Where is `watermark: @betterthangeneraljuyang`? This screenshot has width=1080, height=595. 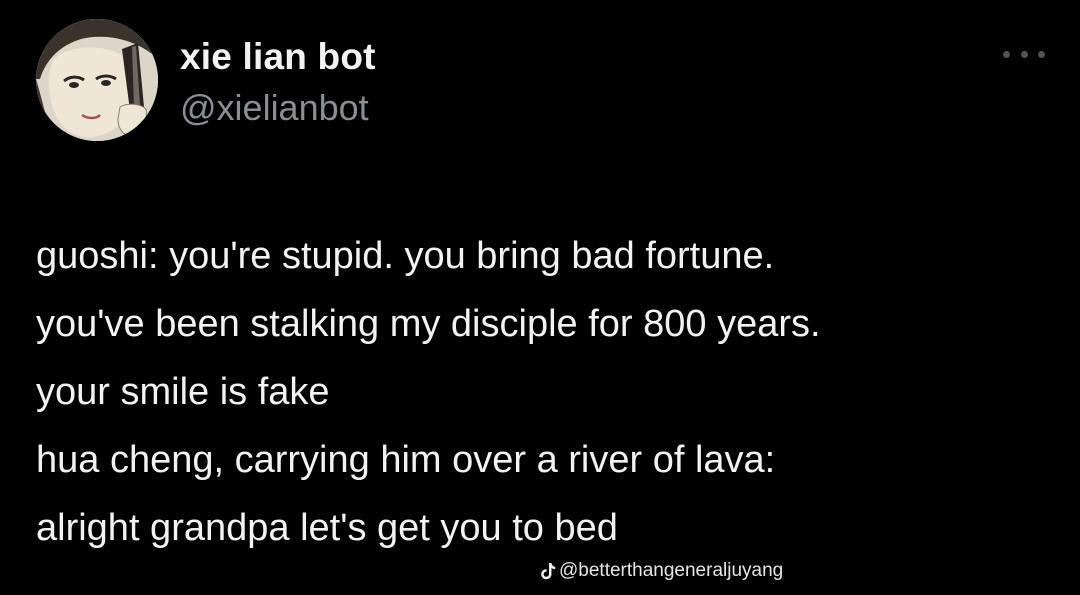 watermark: @betterthangeneraljuyang is located at coordinates (661, 571).